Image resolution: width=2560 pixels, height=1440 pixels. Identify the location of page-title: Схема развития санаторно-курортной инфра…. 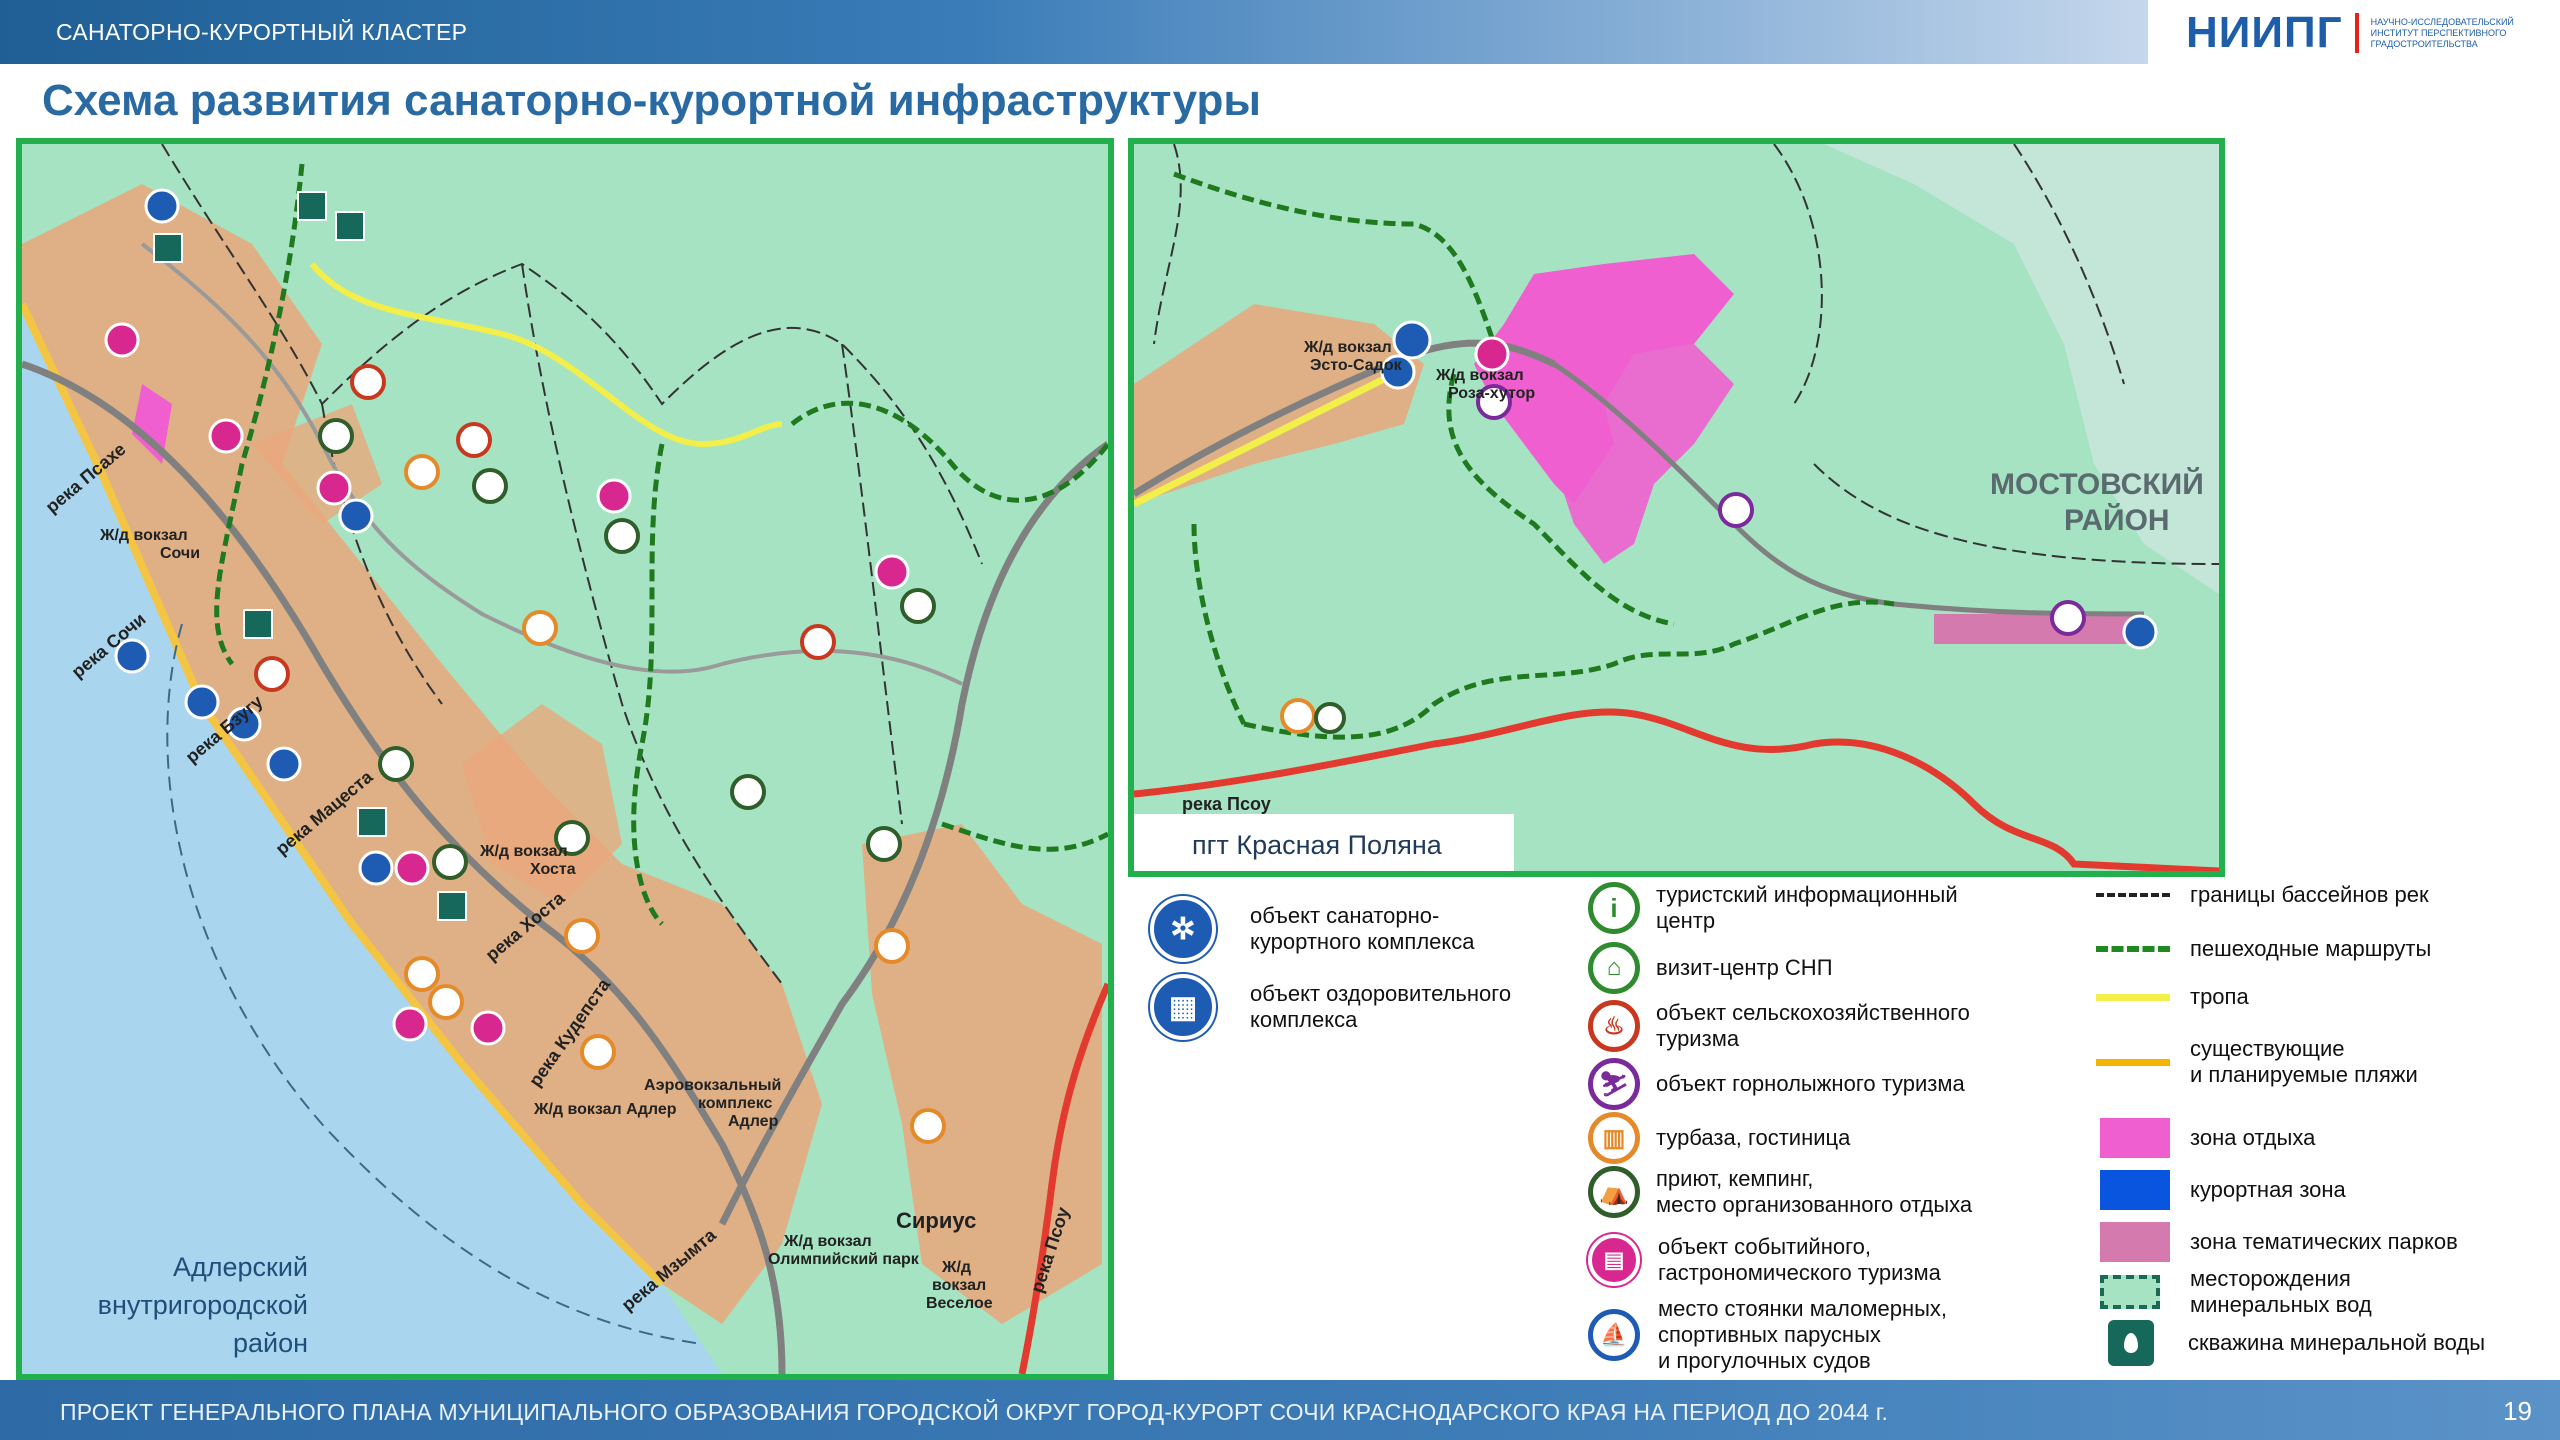
(651, 100).